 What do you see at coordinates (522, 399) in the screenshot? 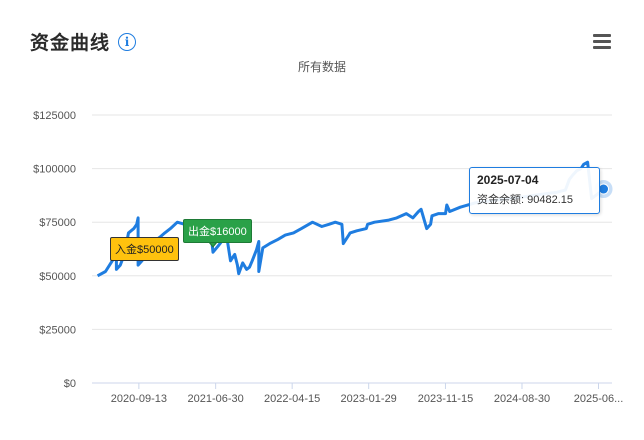
I see `x-tick-label: 2024-08-30` at bounding box center [522, 399].